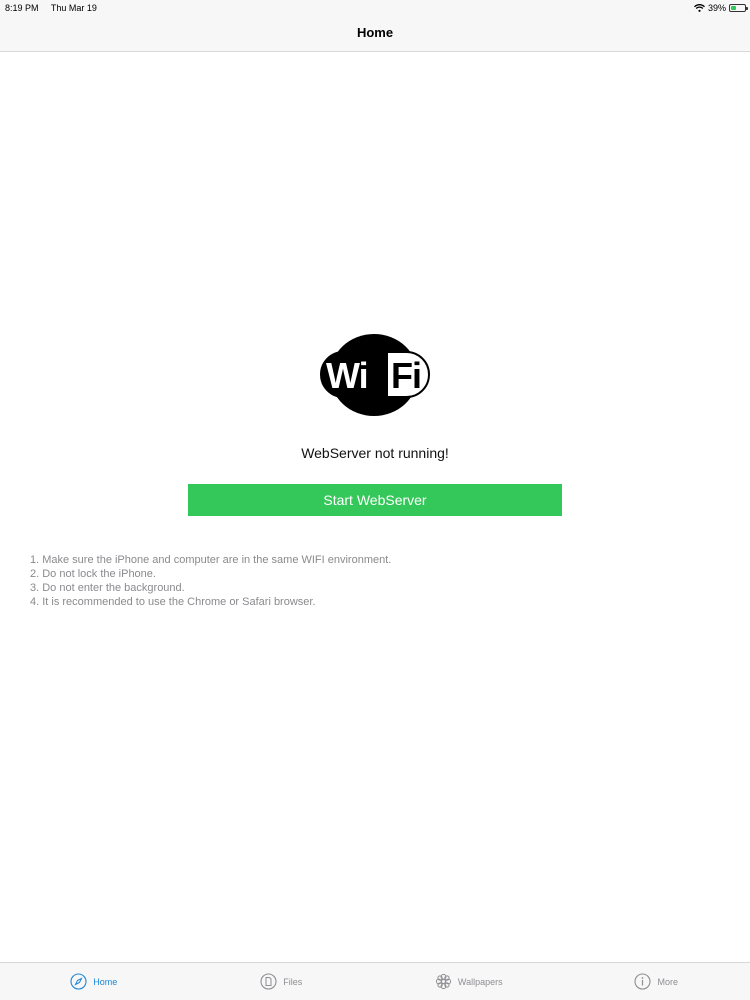 This screenshot has width=750, height=1000. What do you see at coordinates (107, 588) in the screenshot?
I see `instruction-item: 3. Do not enter the background.` at bounding box center [107, 588].